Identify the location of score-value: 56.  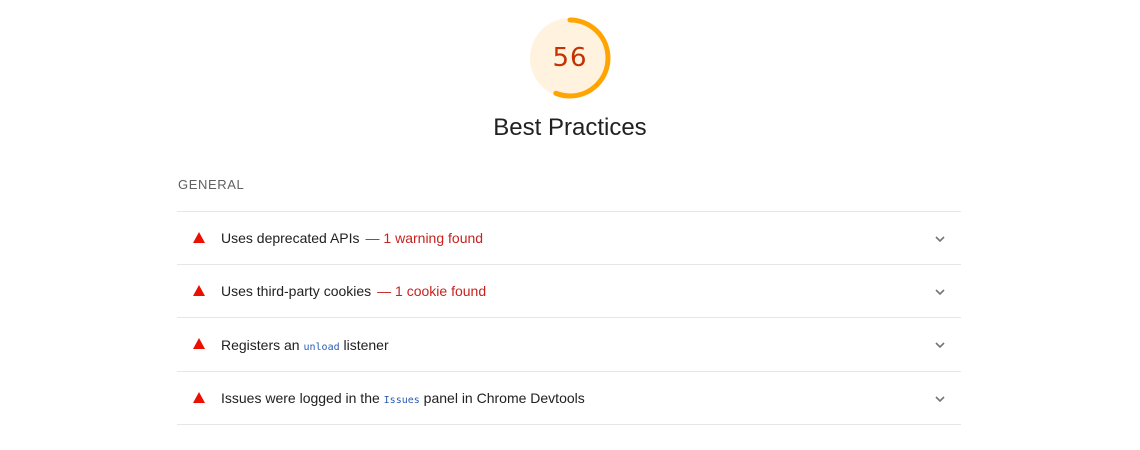
(570, 58).